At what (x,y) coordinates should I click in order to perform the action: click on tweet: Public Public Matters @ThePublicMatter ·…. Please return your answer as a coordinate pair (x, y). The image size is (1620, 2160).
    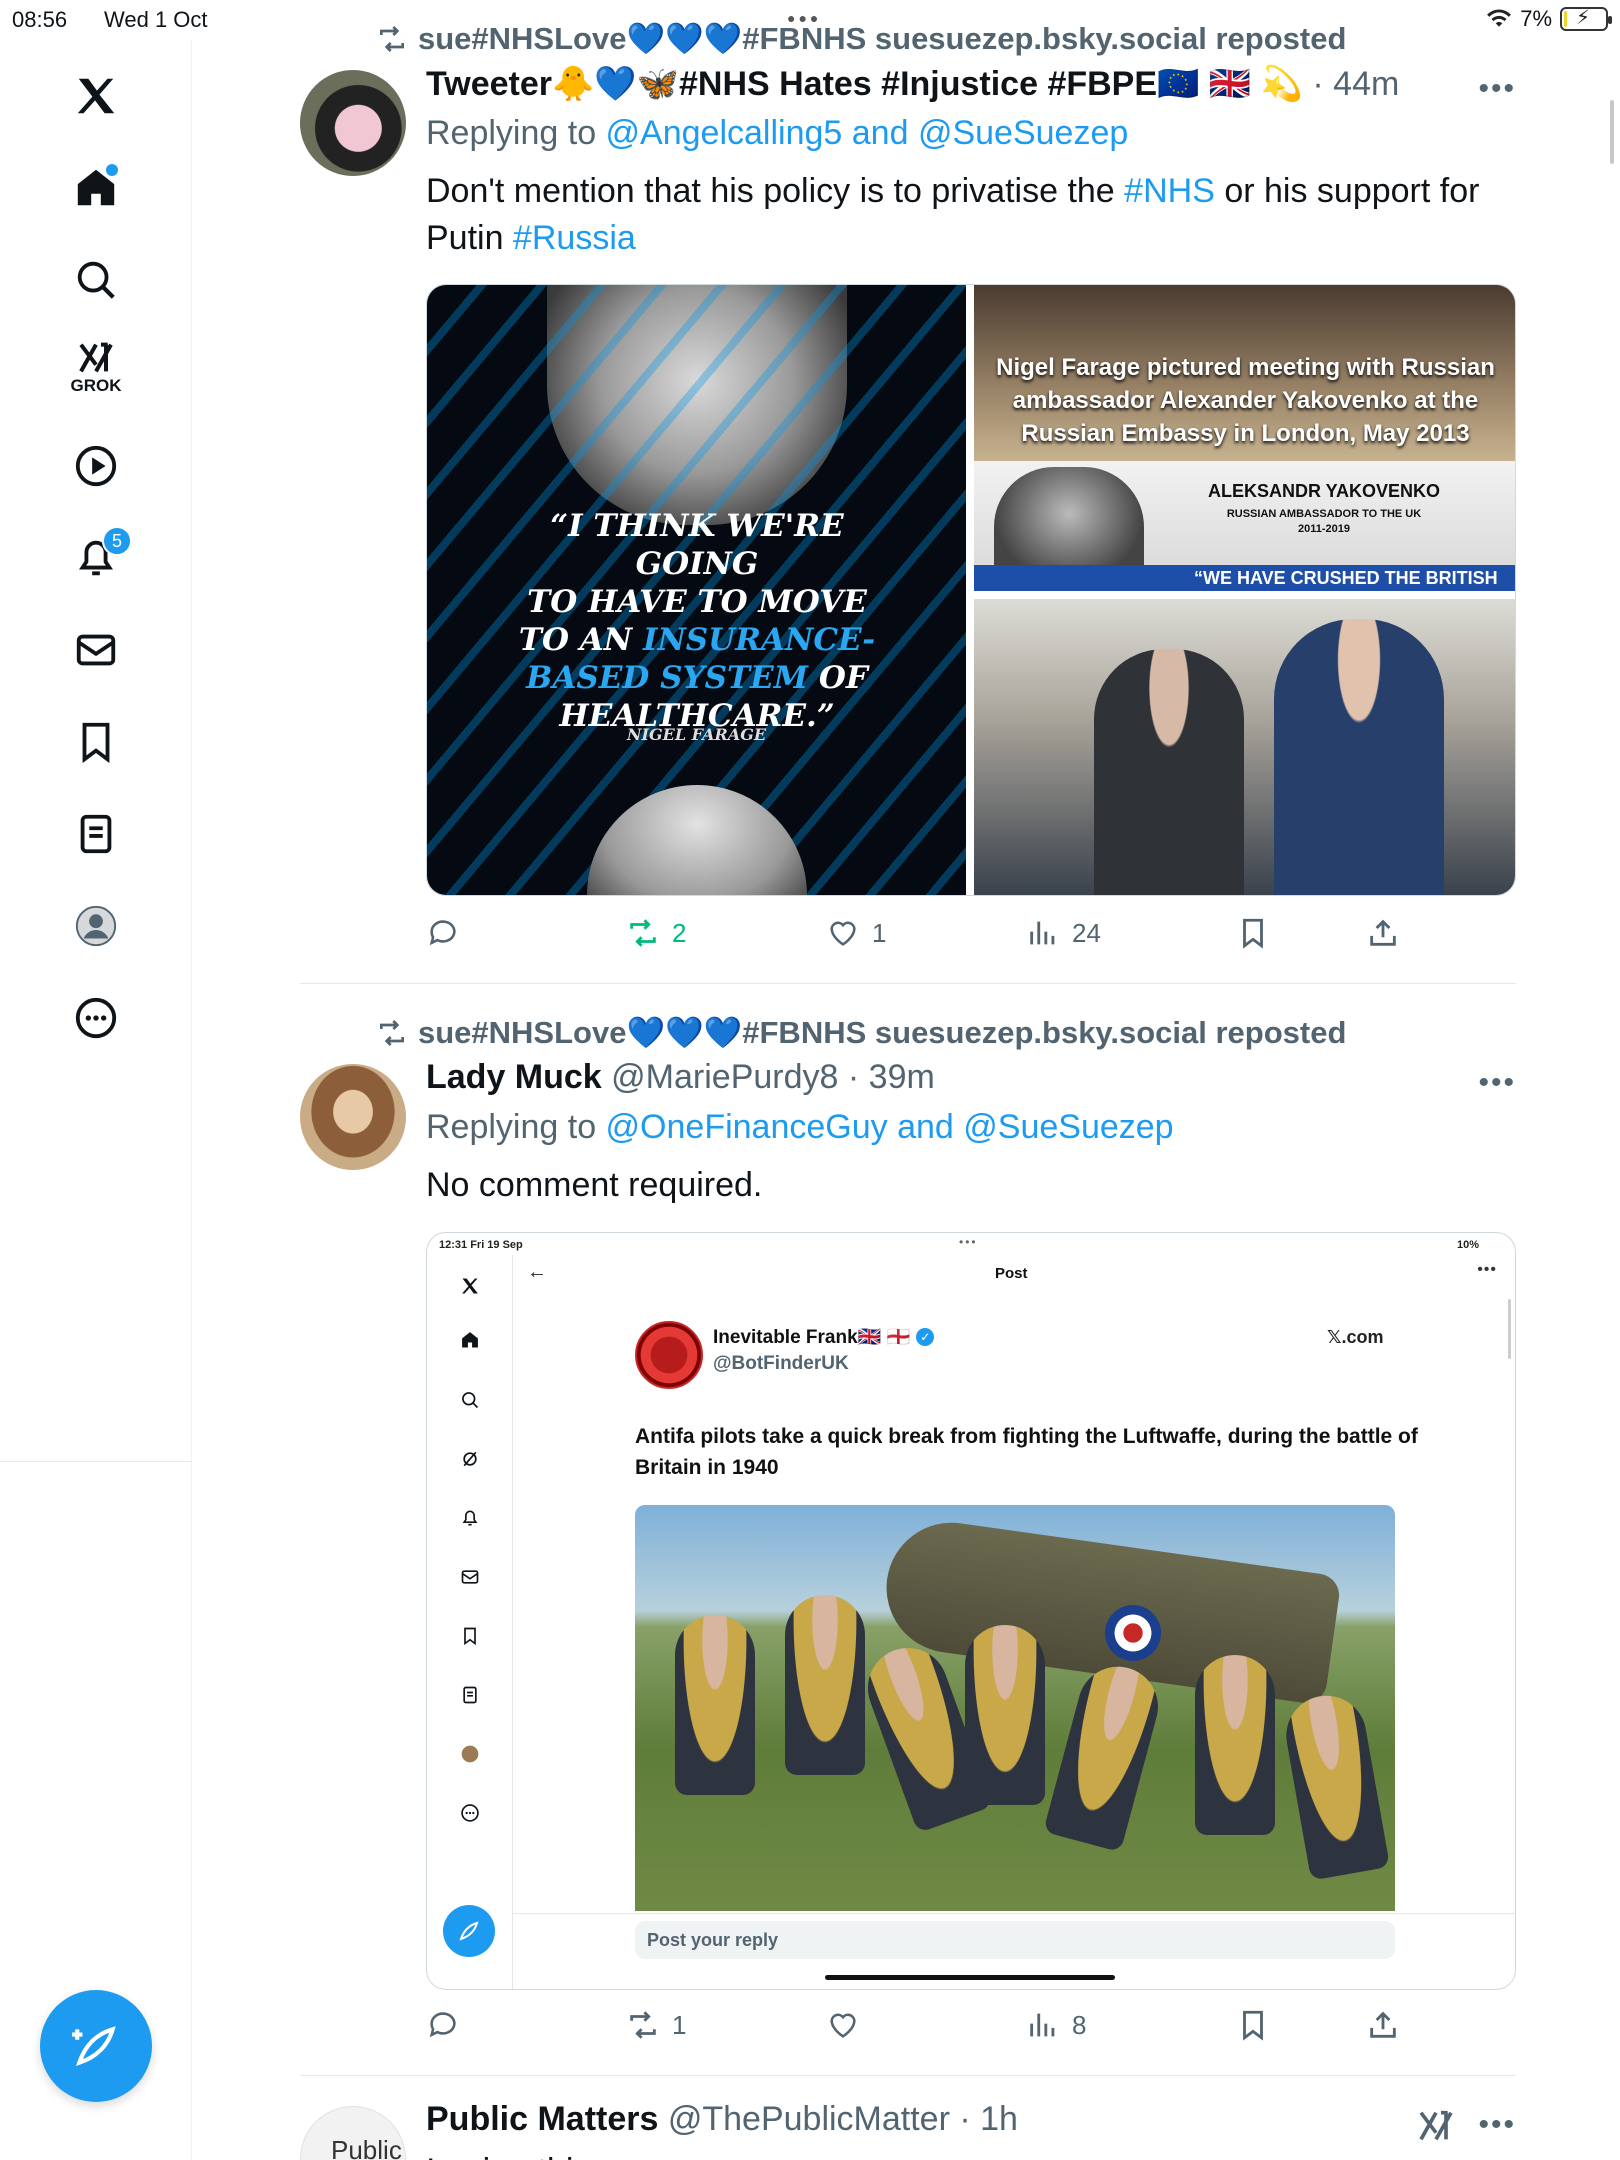
    Looking at the image, I should click on (908, 2130).